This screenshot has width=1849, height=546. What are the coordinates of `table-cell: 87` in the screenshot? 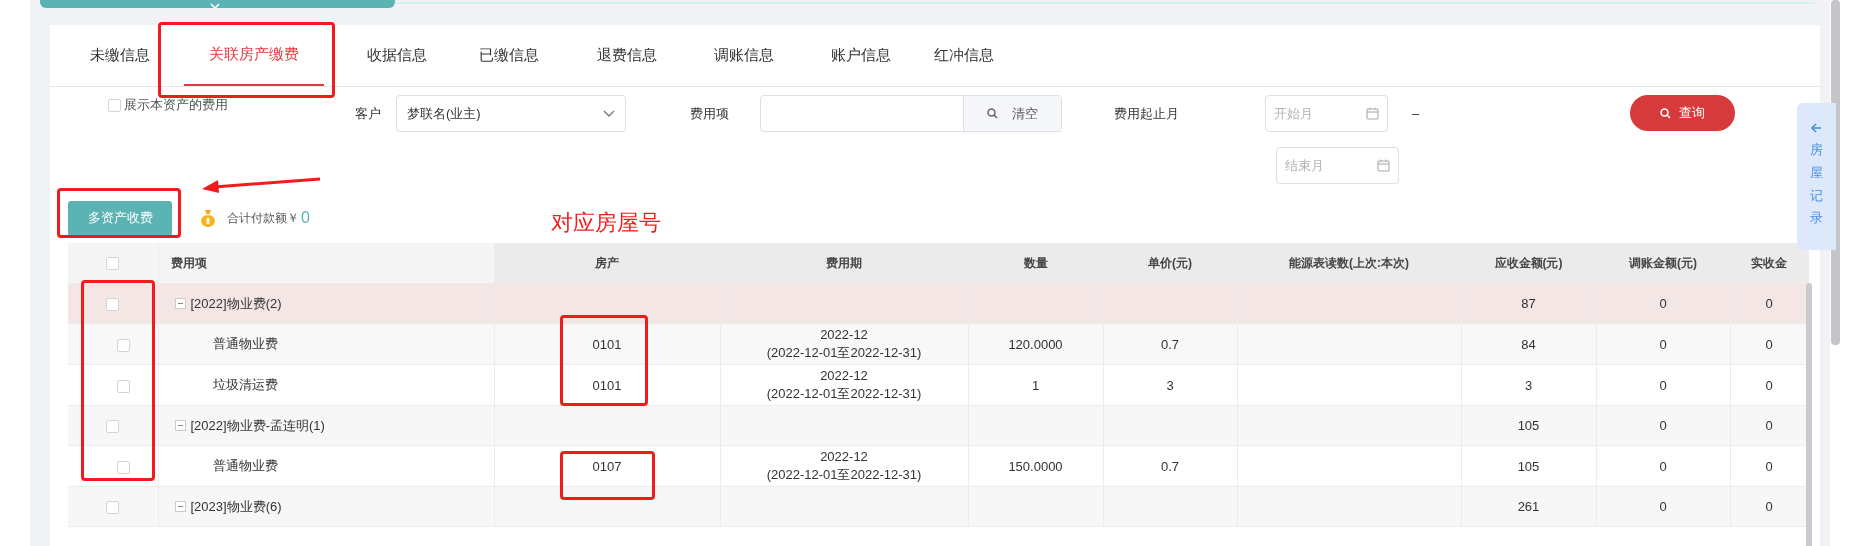 It's located at (1528, 303).